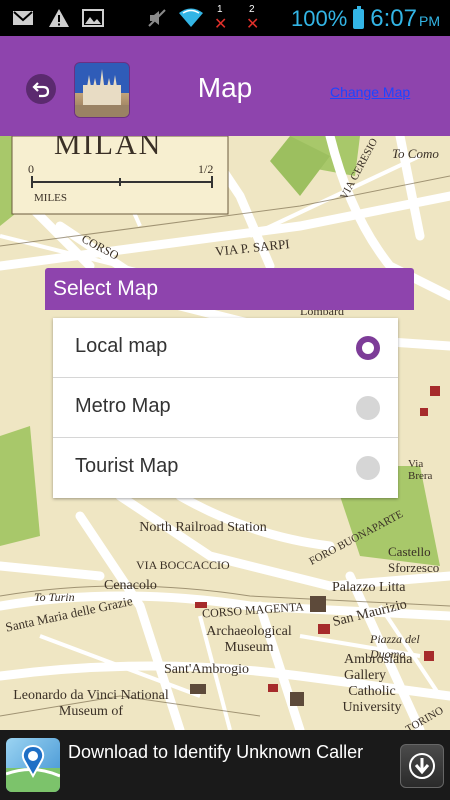  I want to click on map-label: To Como, so click(415, 153).